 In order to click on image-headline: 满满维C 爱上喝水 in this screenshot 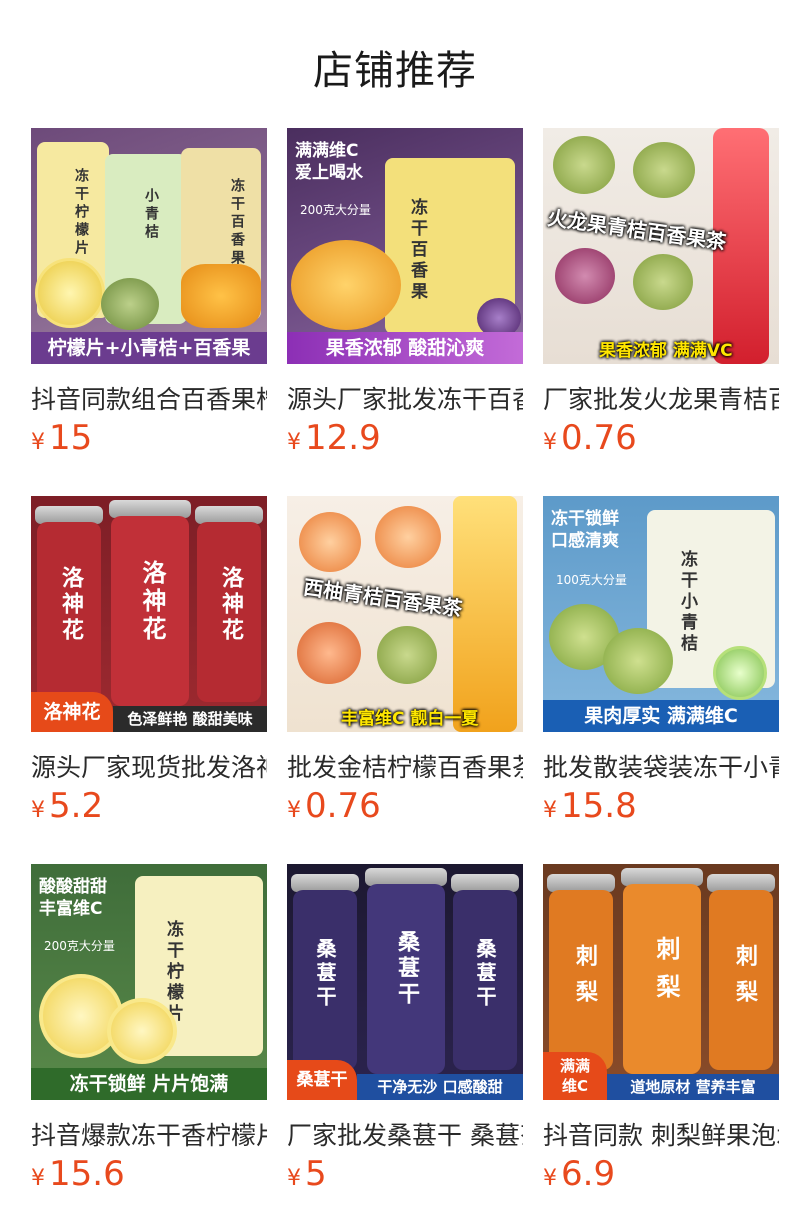, I will do `click(329, 162)`.